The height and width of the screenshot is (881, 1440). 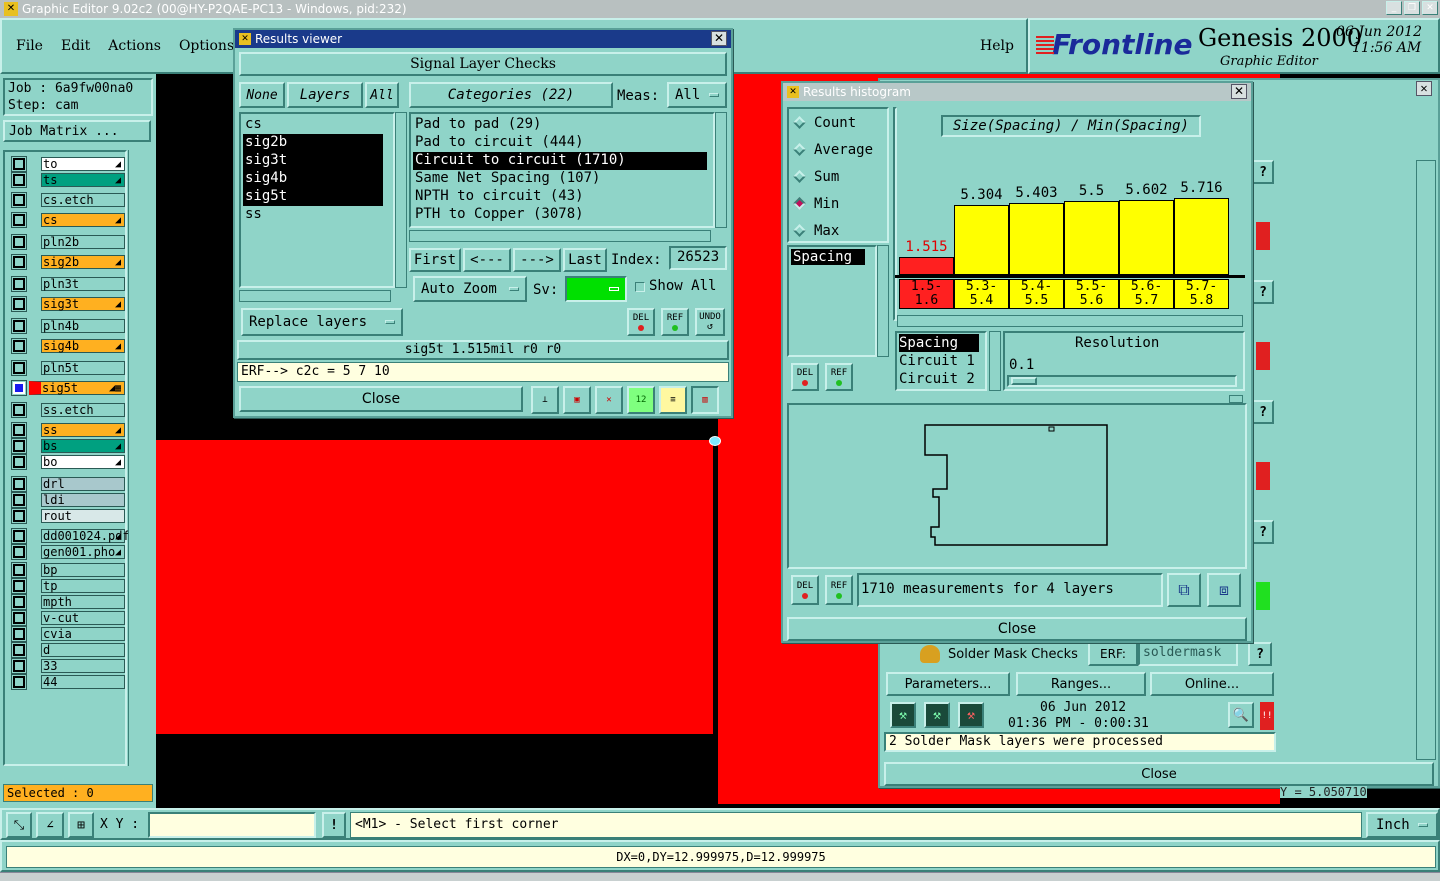 I want to click on replace-layers-dropdown: Replace layers, so click(x=322, y=322).